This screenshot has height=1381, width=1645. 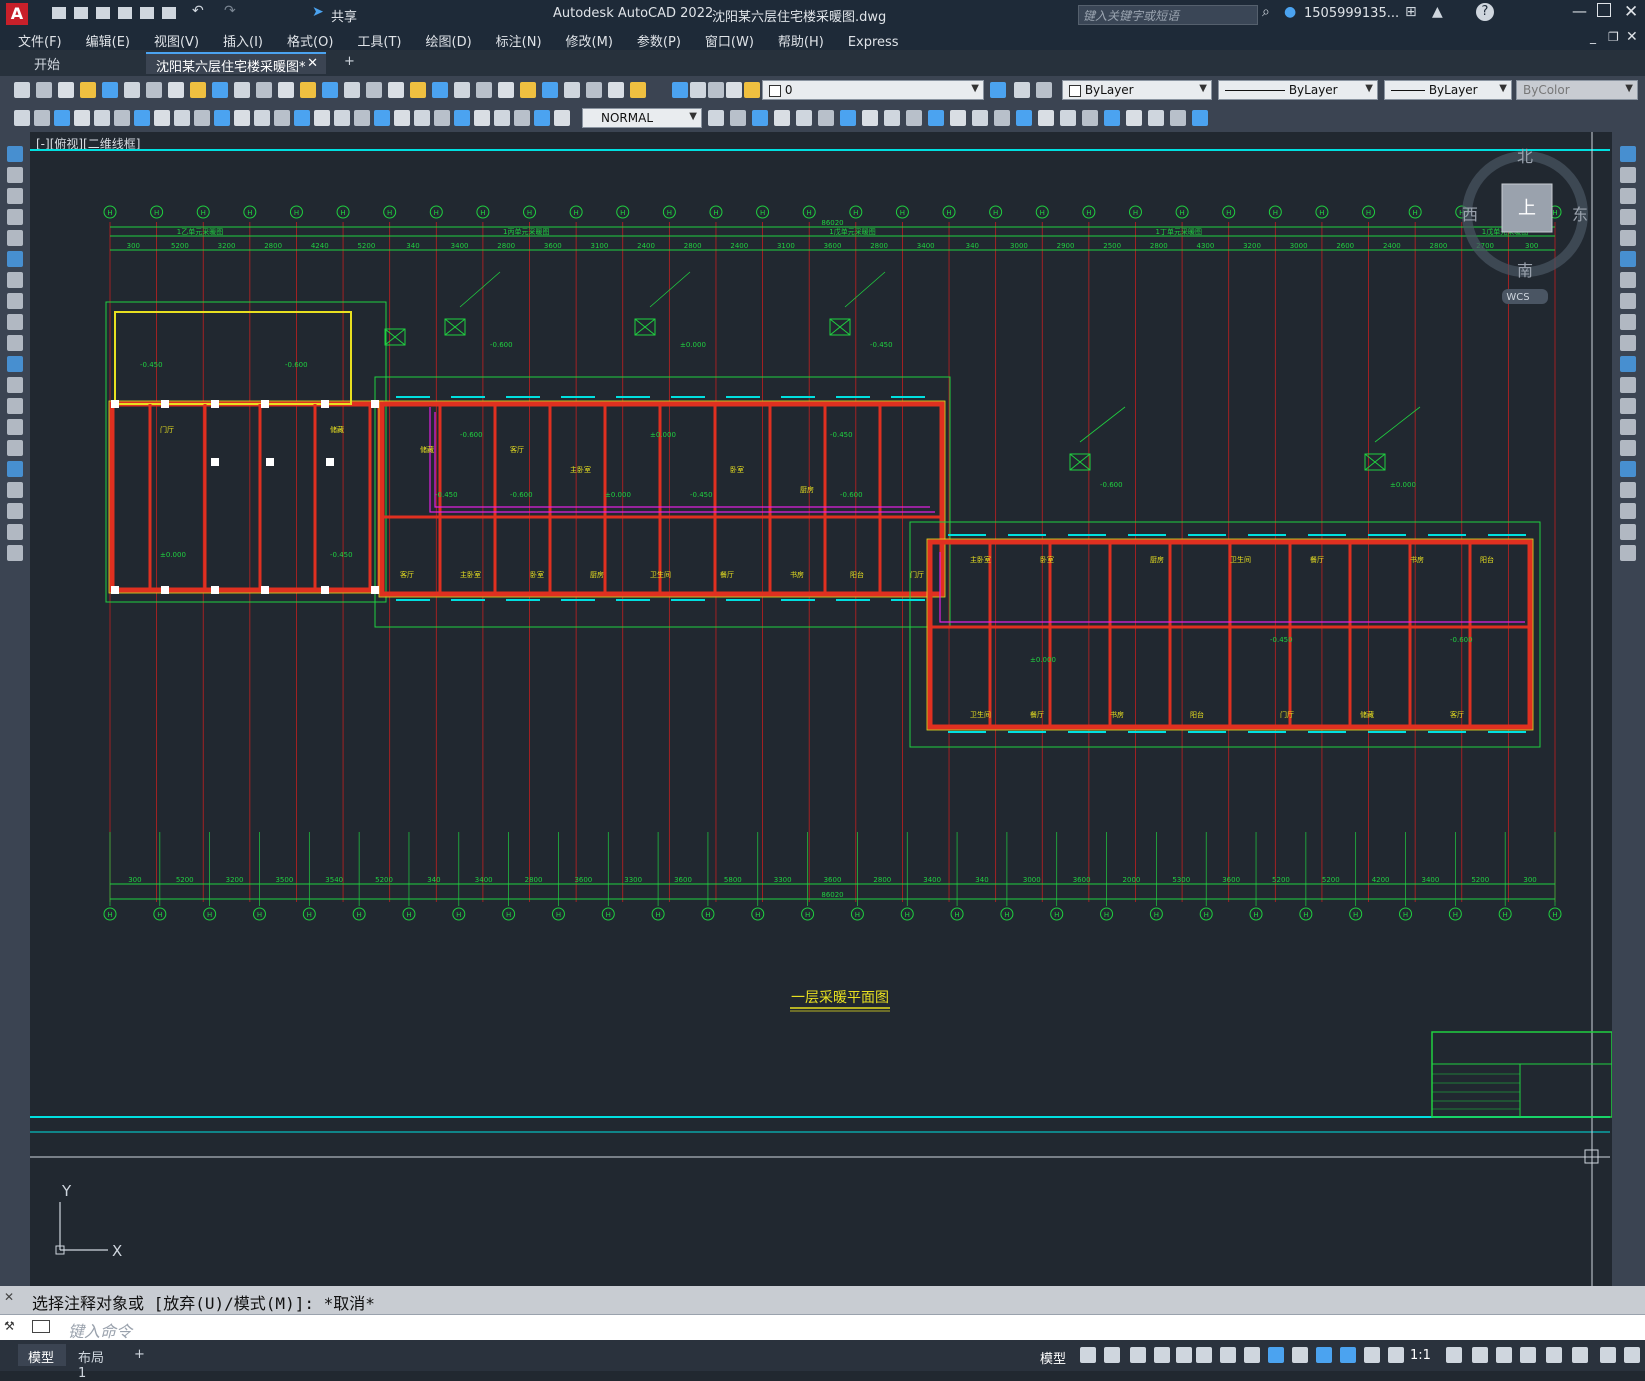 What do you see at coordinates (382, 118) in the screenshot?
I see `dimension-tool-18-icon` at bounding box center [382, 118].